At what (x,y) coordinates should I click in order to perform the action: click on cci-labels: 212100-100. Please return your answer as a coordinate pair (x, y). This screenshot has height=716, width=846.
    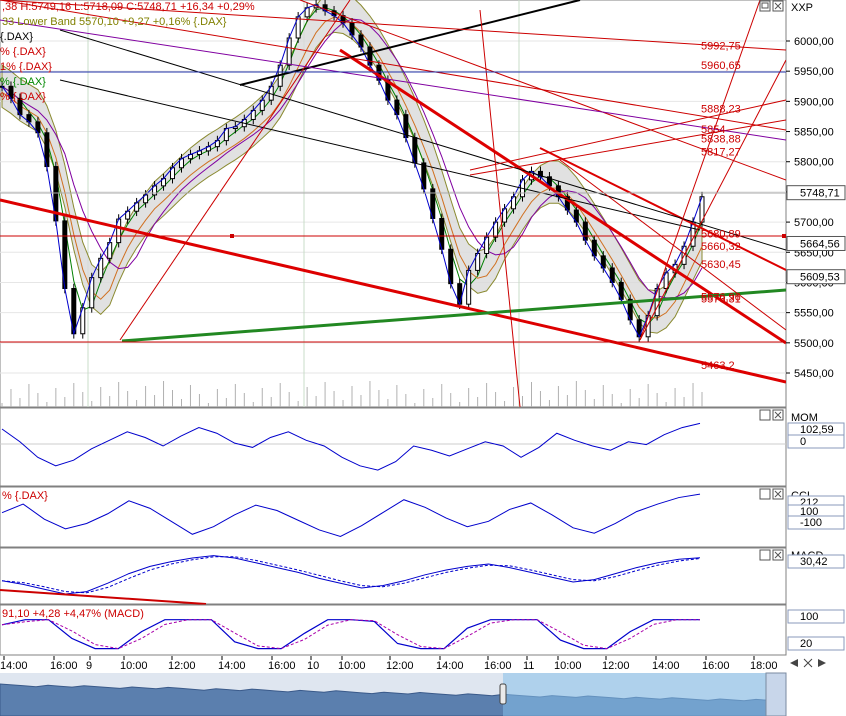
    Looking at the image, I should click on (816, 512).